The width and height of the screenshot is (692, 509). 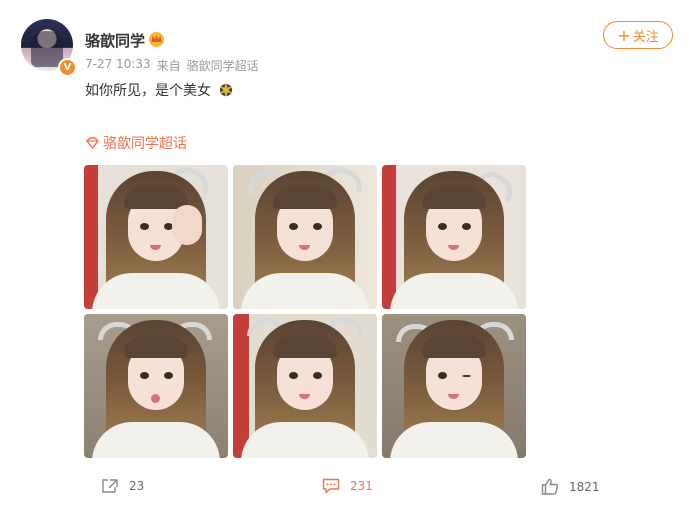 What do you see at coordinates (347, 486) in the screenshot?
I see `comment-button: 231` at bounding box center [347, 486].